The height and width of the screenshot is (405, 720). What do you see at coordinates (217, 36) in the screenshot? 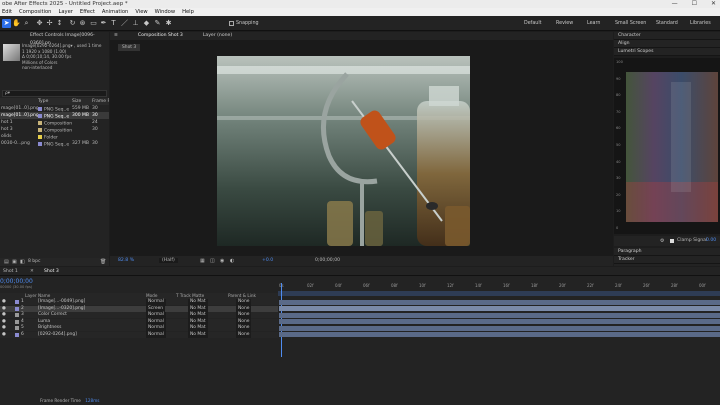
I see `layer-tab: Layer (none)` at bounding box center [217, 36].